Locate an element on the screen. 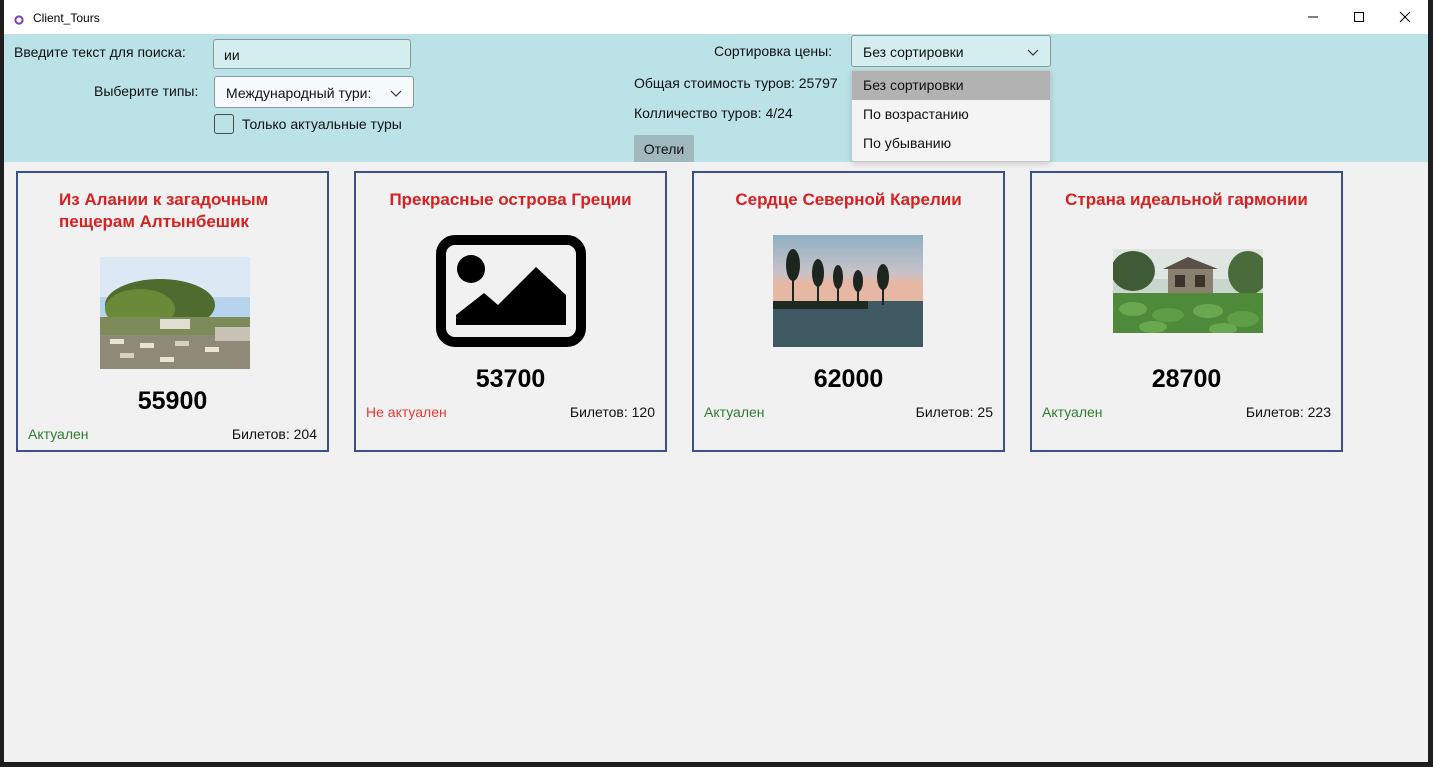 This screenshot has height=767, width=1433. tour-tickets: Билетов: 25 is located at coordinates (954, 412).